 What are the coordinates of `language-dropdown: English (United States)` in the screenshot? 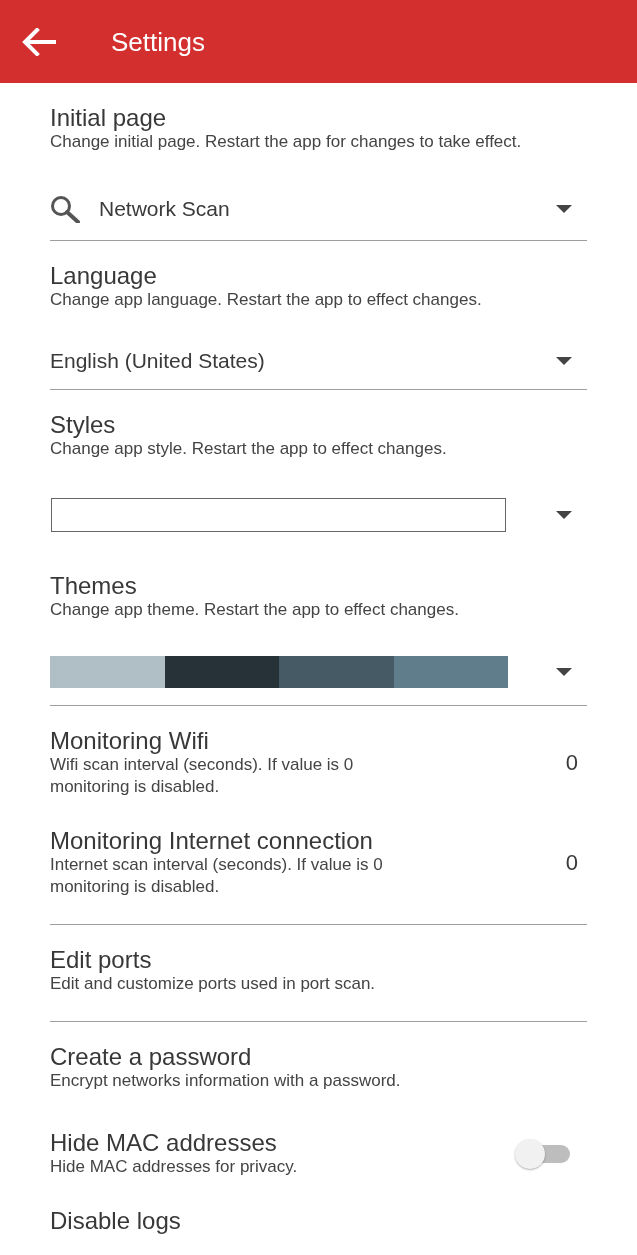 It's located at (318, 361).